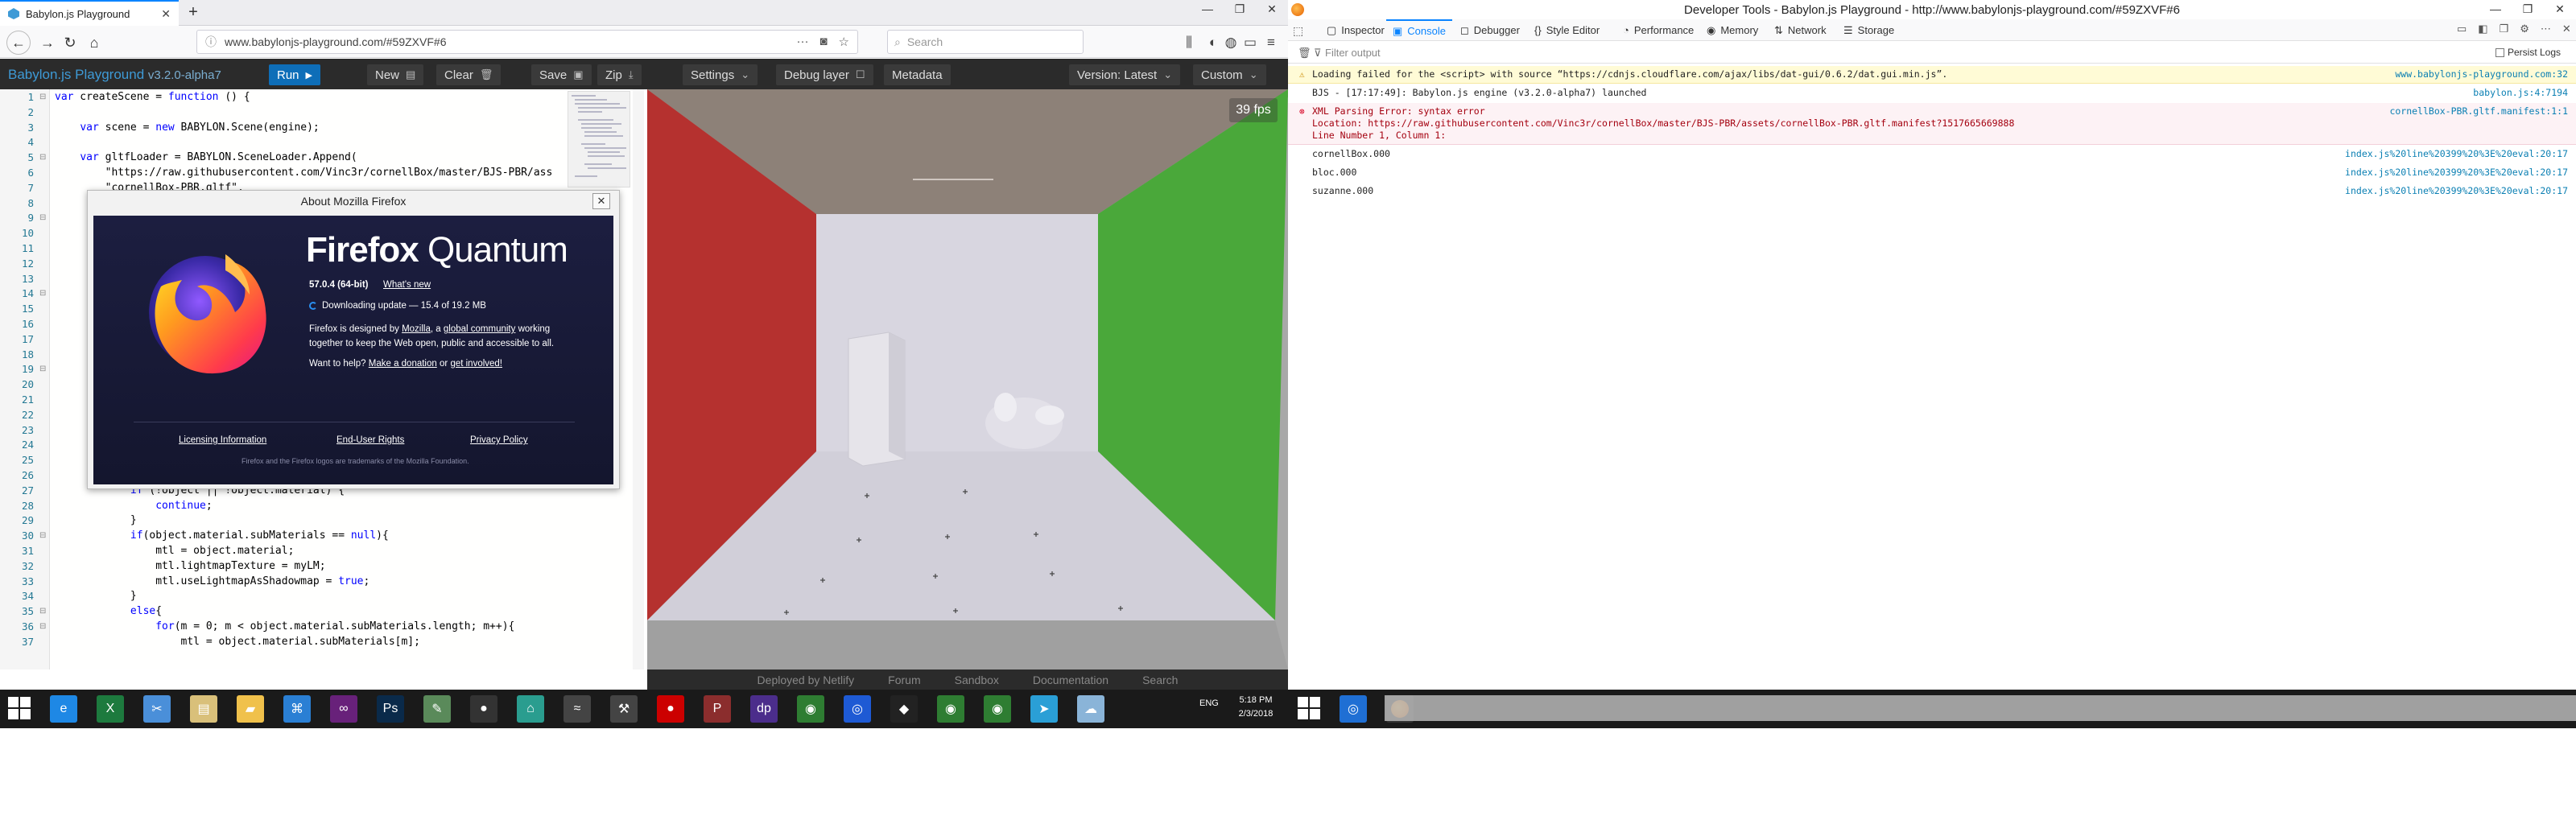 Image resolution: width=2576 pixels, height=824 pixels. I want to click on sidebar-icon: ▭, so click(1250, 42).